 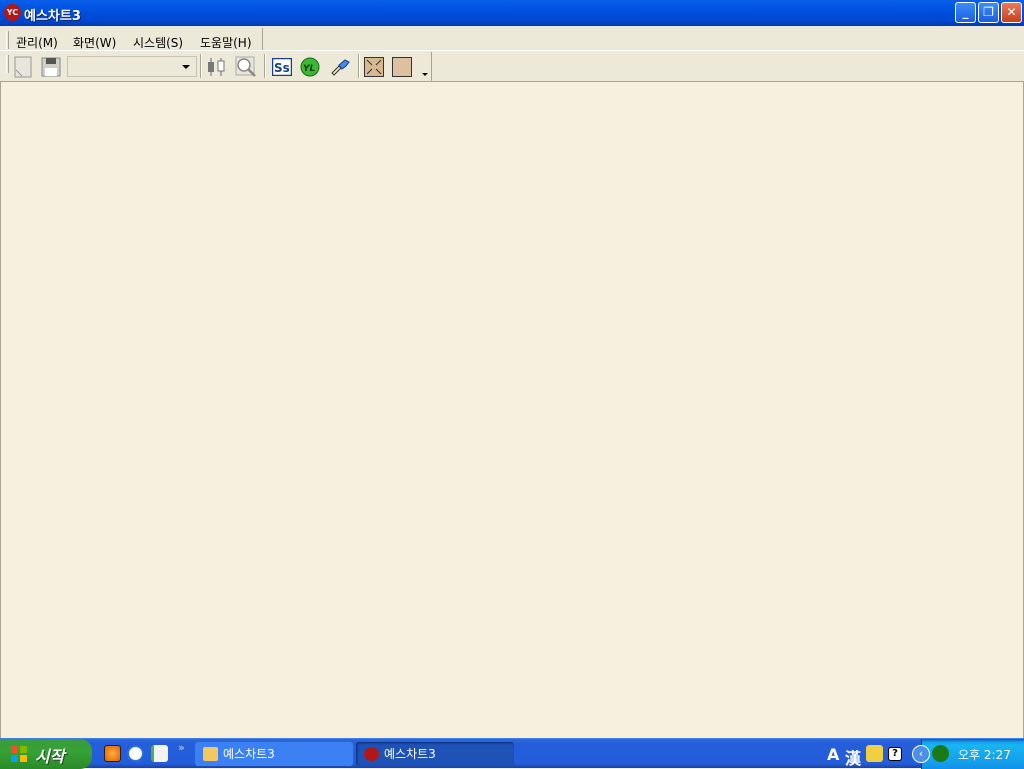 I want to click on tray-app-icon, so click(x=940, y=753).